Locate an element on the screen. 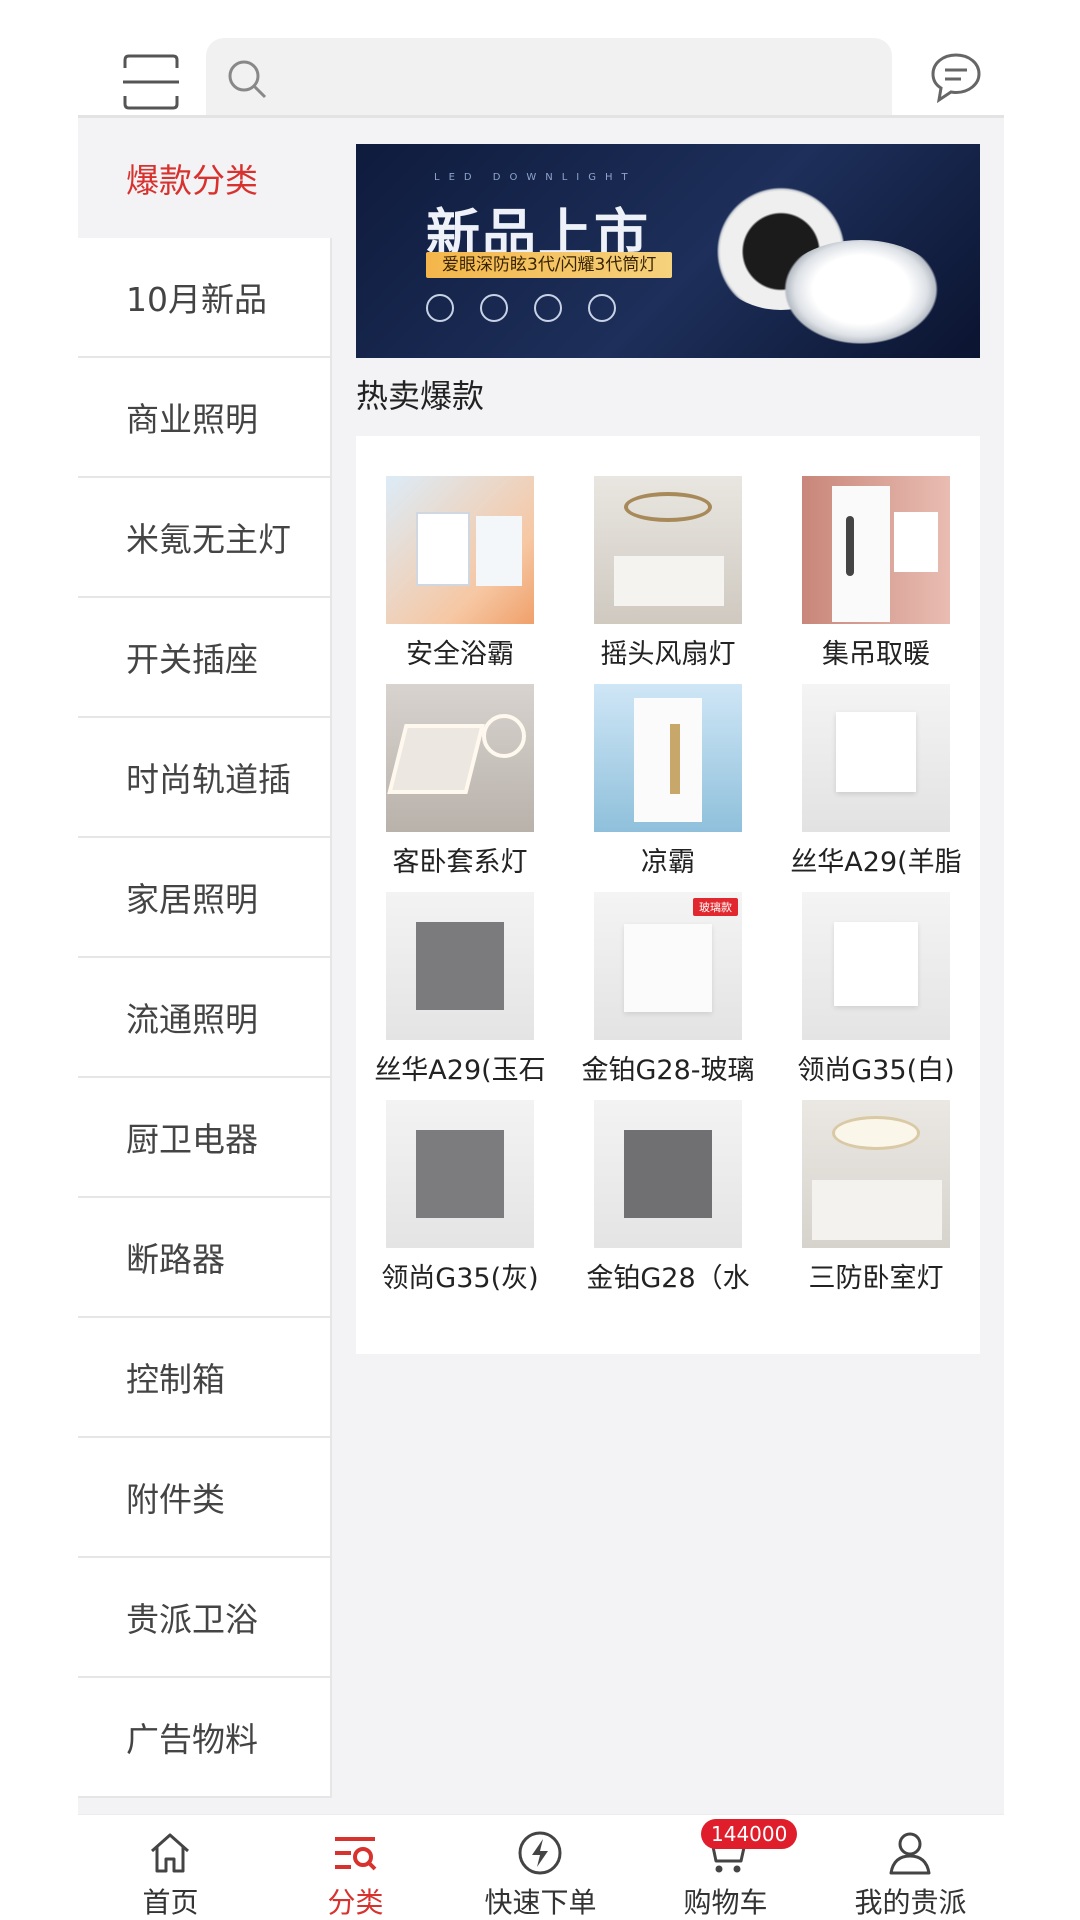 The width and height of the screenshot is (1080, 1920). top-bar is located at coordinates (540, 59).